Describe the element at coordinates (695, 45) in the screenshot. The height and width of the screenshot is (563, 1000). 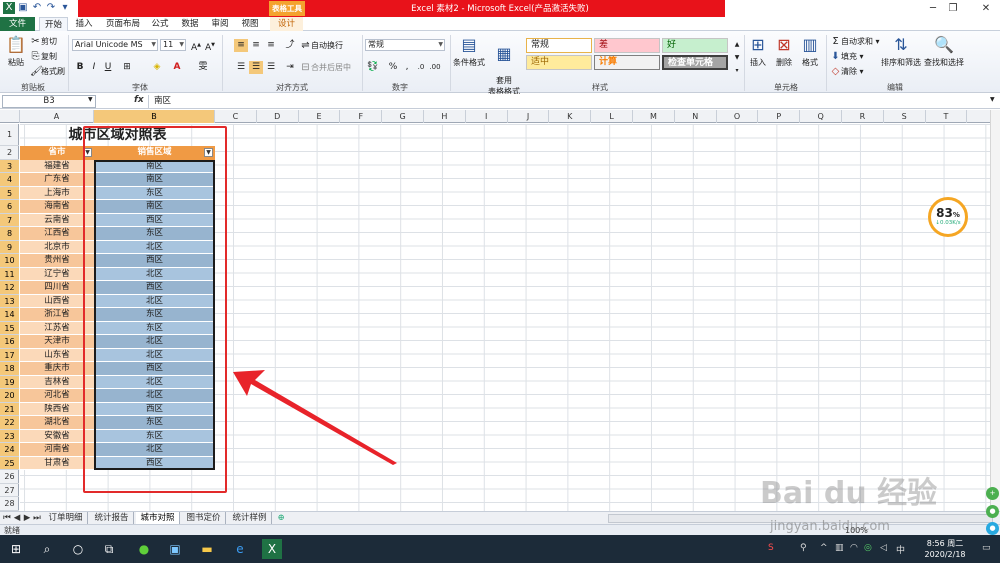
I see `style-good: 好` at that location.